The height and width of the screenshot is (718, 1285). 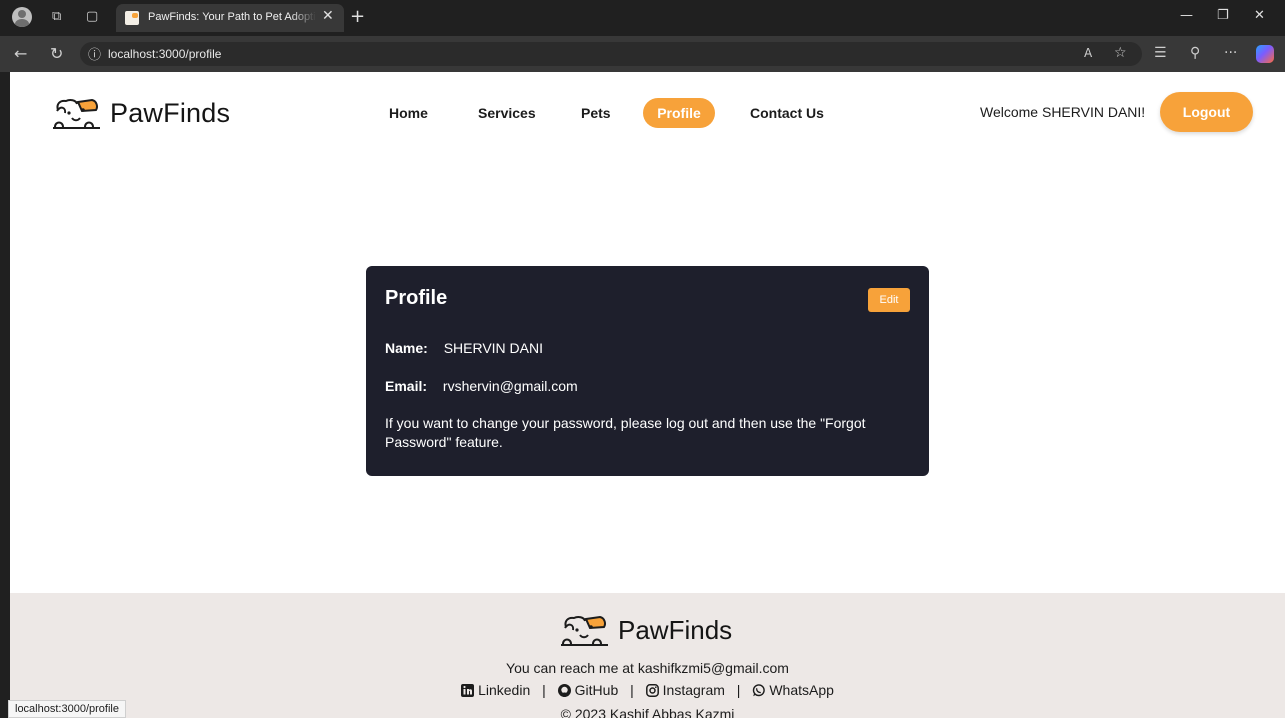 I want to click on favorites-icon: ☰, so click(x=1160, y=53).